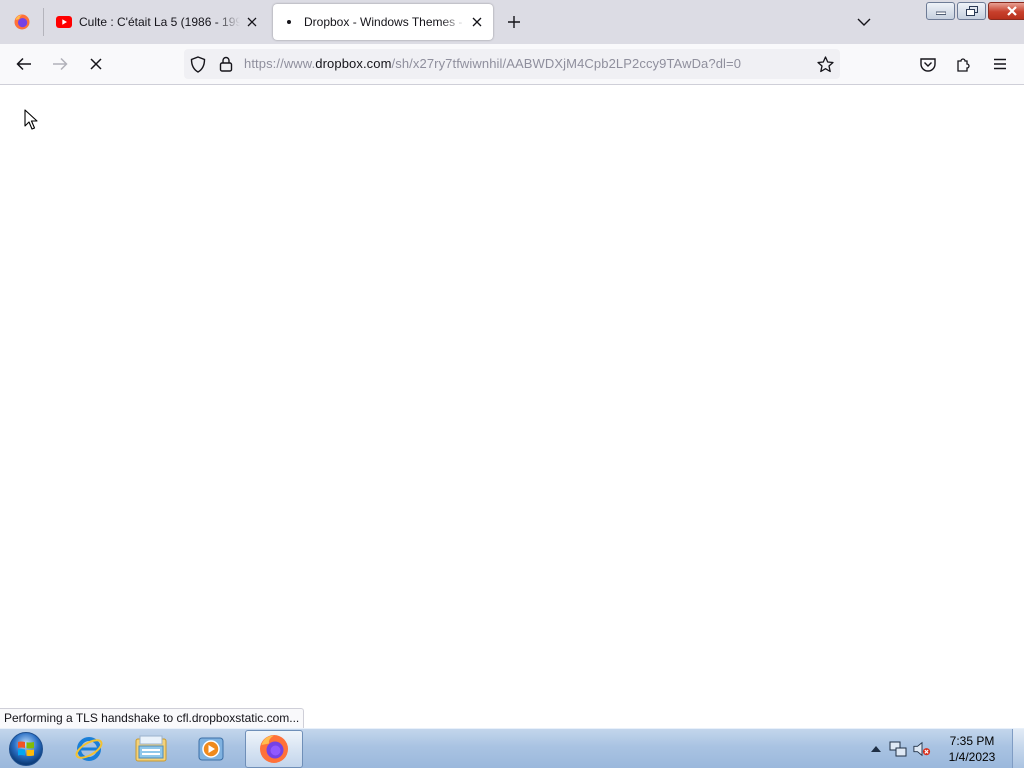  I want to click on minimize-icon, so click(940, 13).